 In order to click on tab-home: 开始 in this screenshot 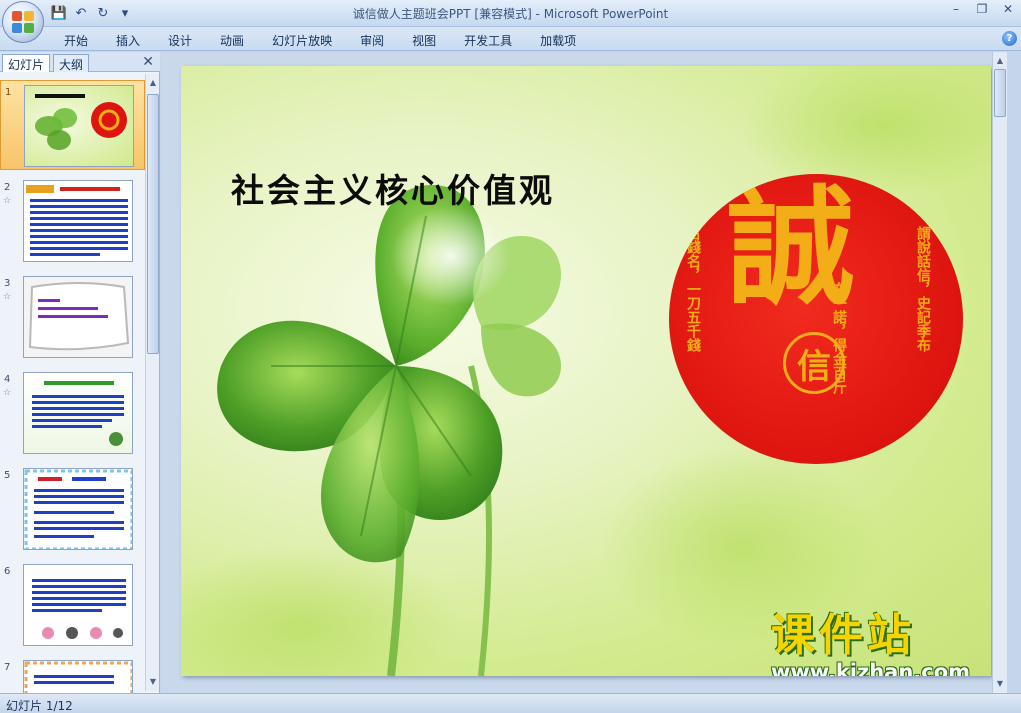, I will do `click(76, 40)`.